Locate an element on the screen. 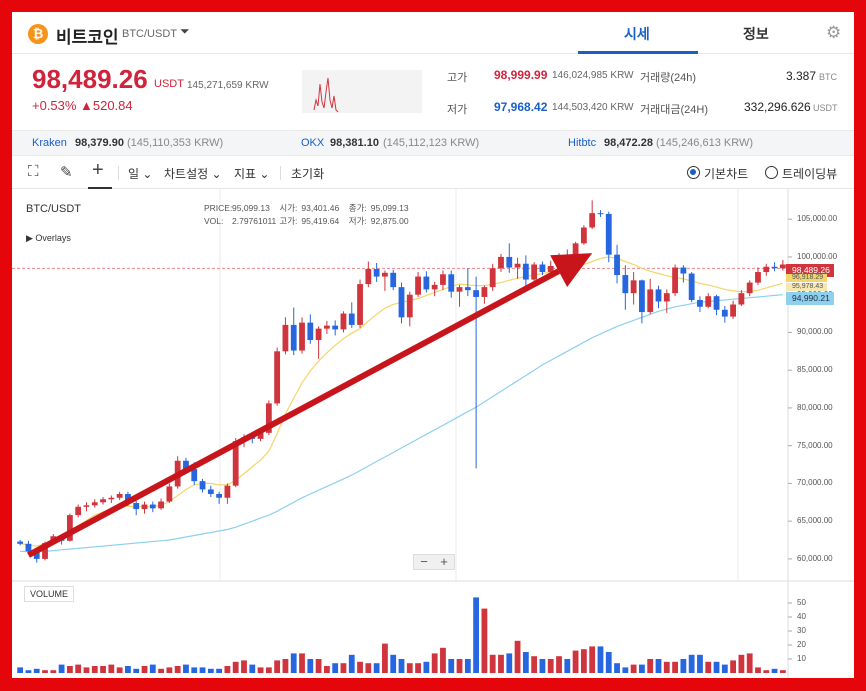 The height and width of the screenshot is (691, 866). high-label: 고가 is located at coordinates (457, 78).